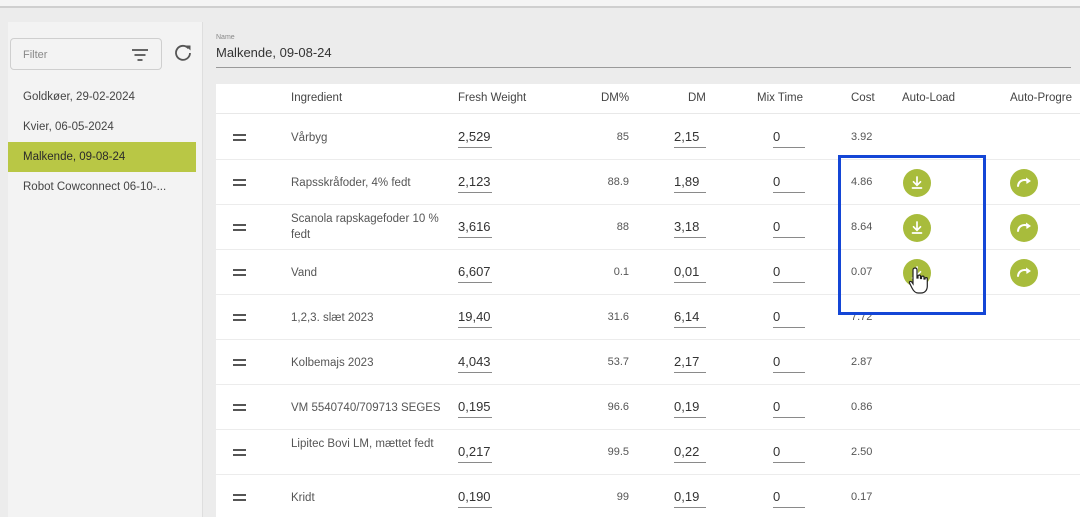  What do you see at coordinates (618, 407) in the screenshot?
I see `dm-pct-value: 96.6` at bounding box center [618, 407].